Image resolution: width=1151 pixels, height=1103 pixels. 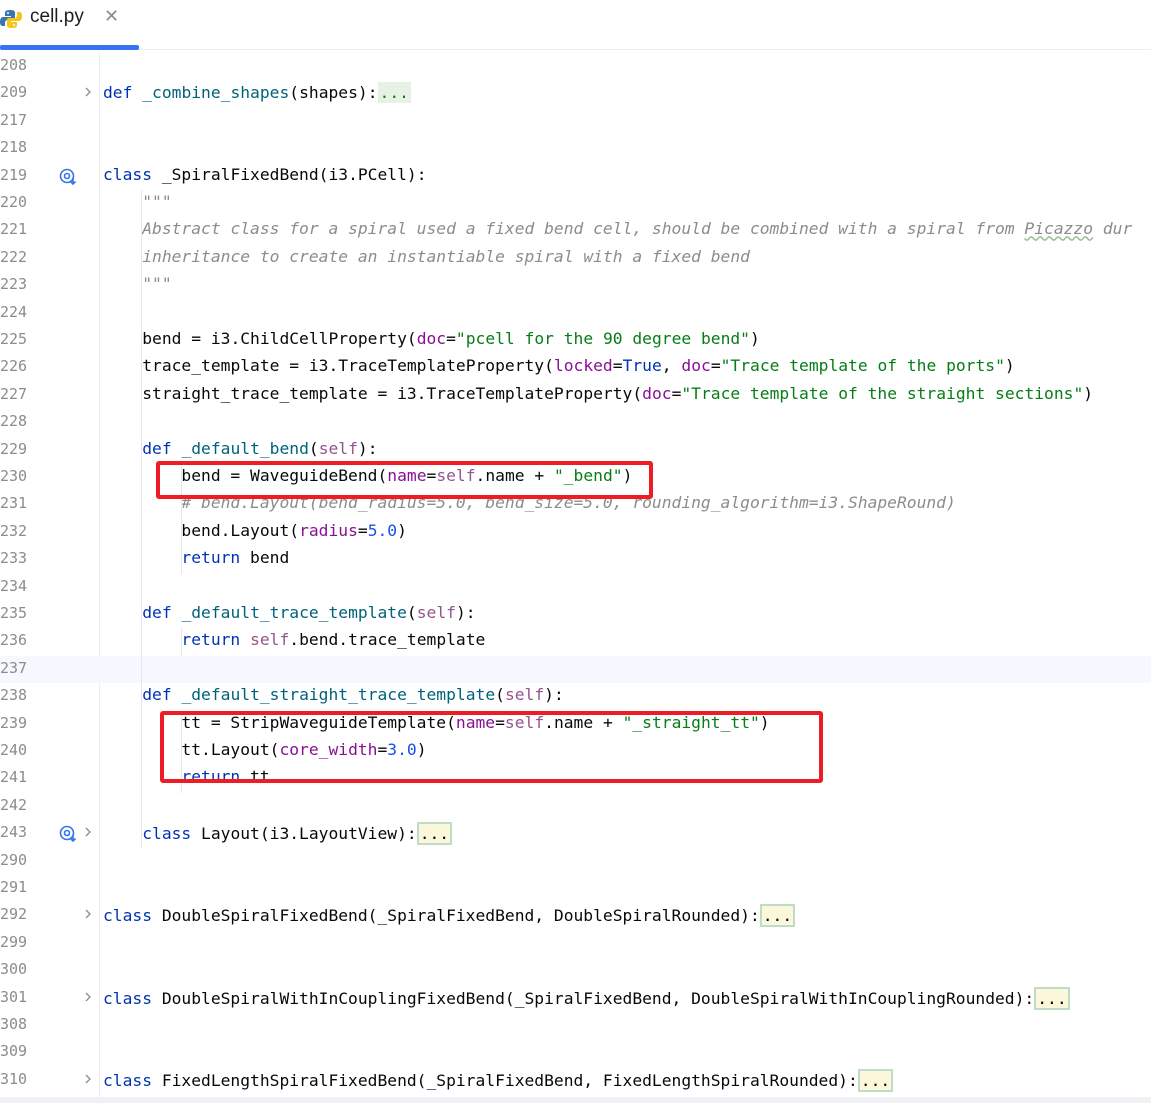 What do you see at coordinates (575, 641) in the screenshot?
I see `code-line: 236 return self.bend.trace_template` at bounding box center [575, 641].